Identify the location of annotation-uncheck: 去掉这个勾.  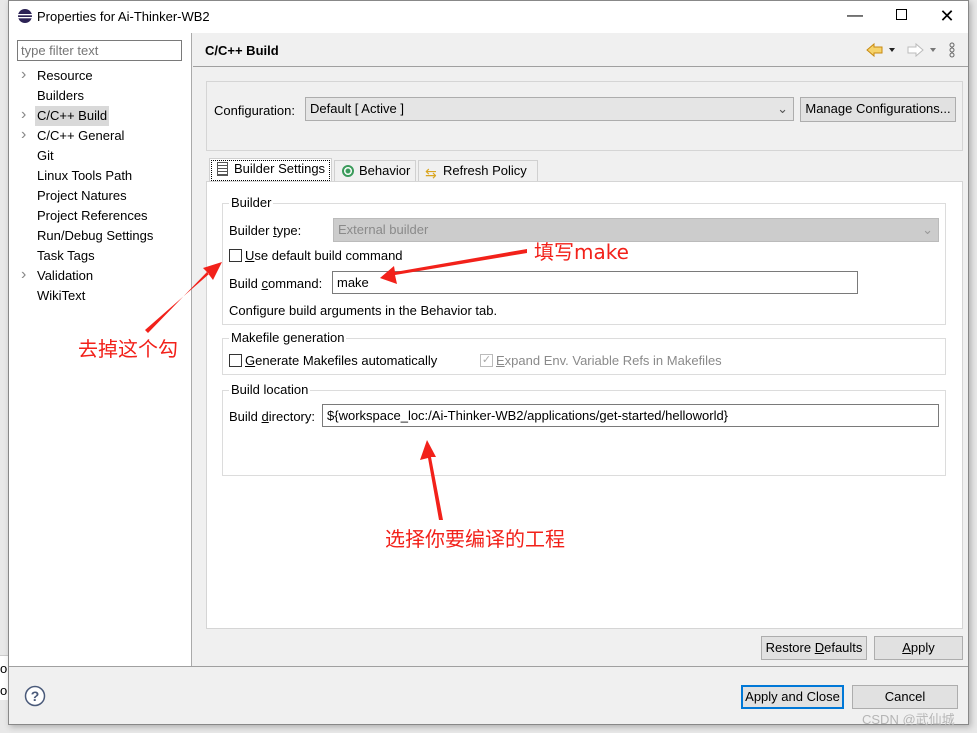
(128, 349).